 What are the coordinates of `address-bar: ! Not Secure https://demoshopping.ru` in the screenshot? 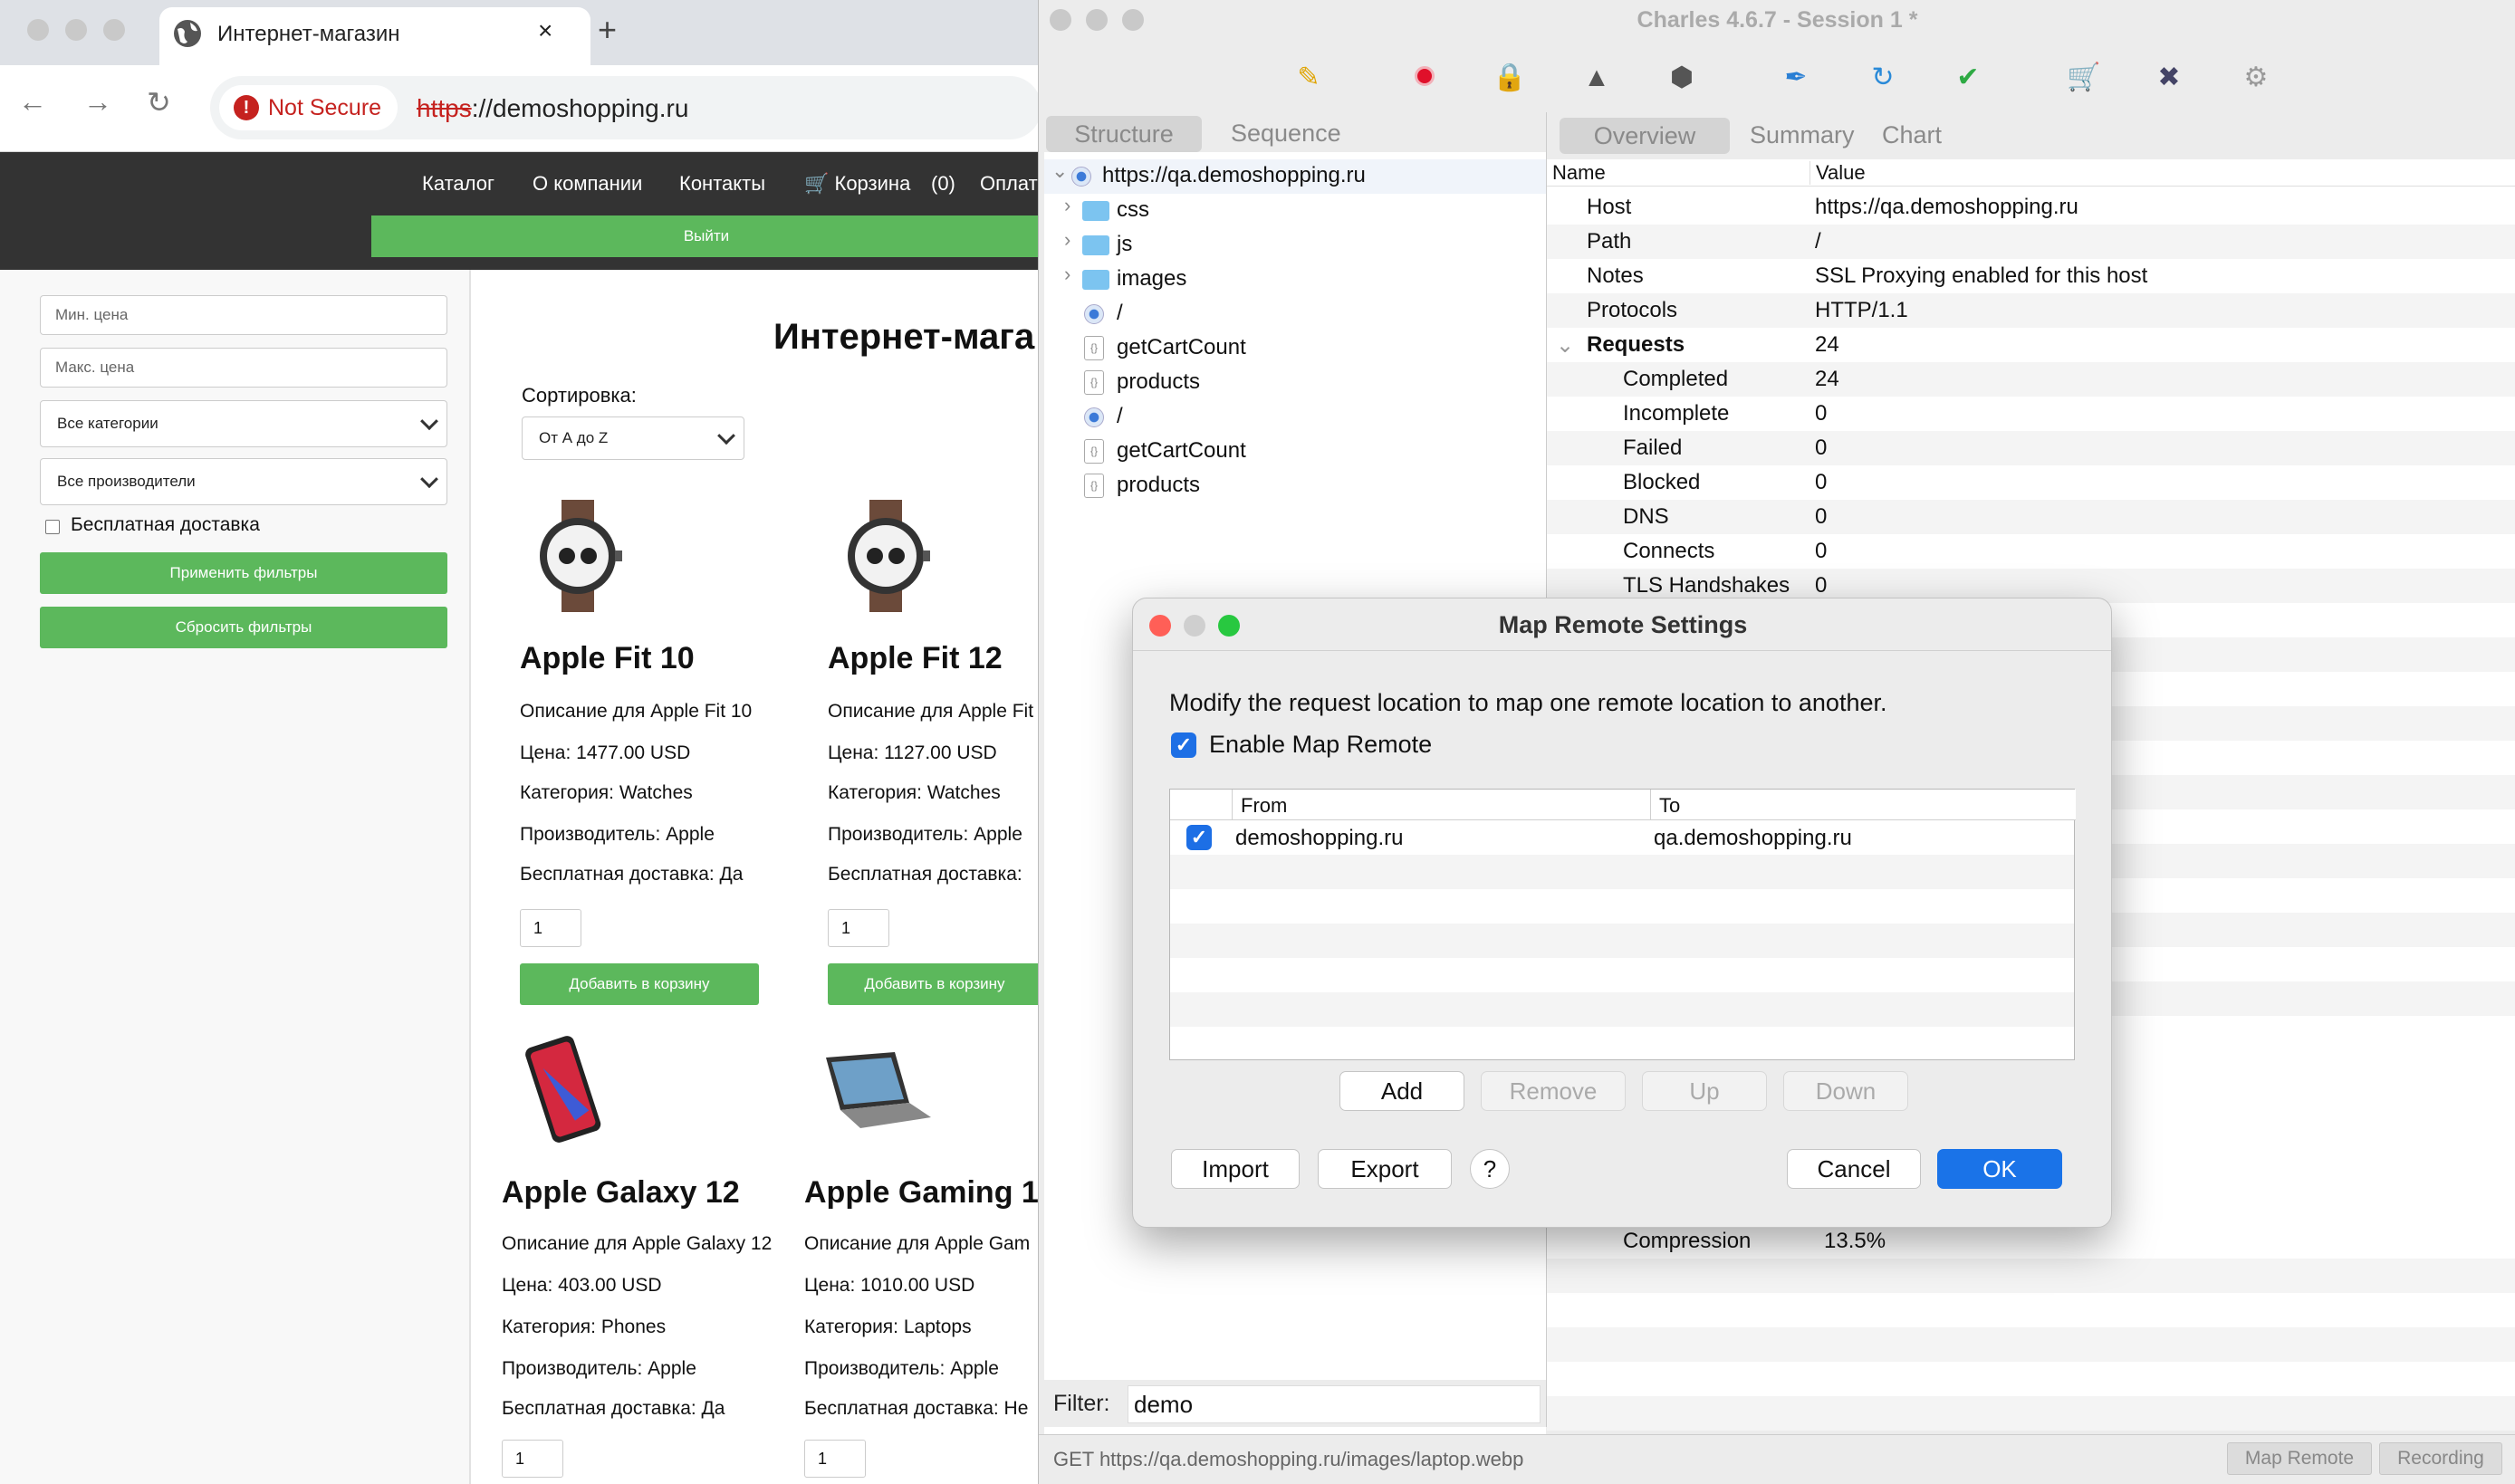 It's located at (626, 107).